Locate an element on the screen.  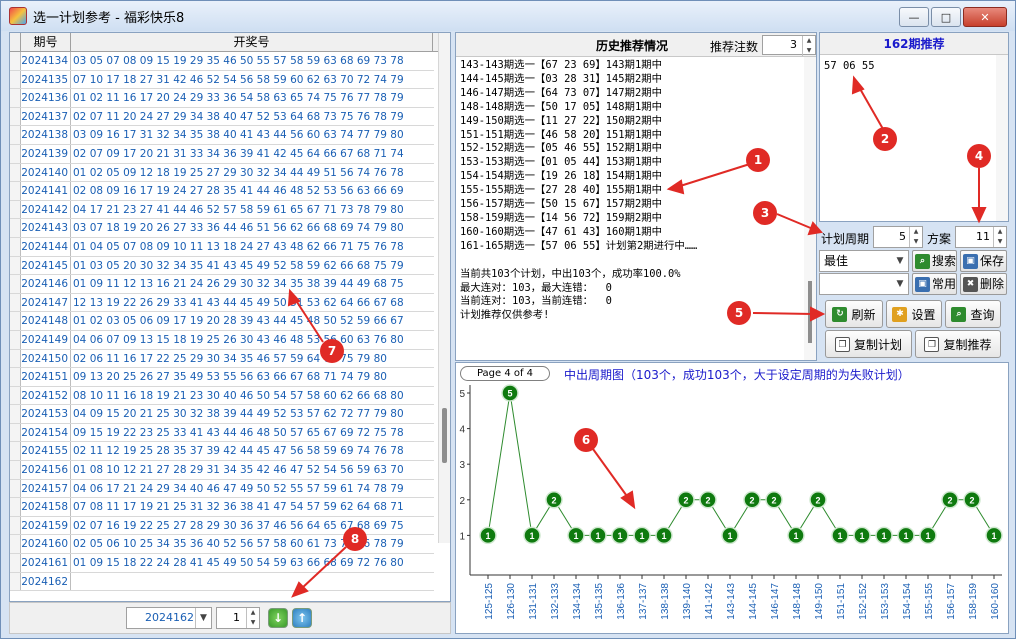
delete-button: ✖ 删除 is located at coordinates (983, 284).